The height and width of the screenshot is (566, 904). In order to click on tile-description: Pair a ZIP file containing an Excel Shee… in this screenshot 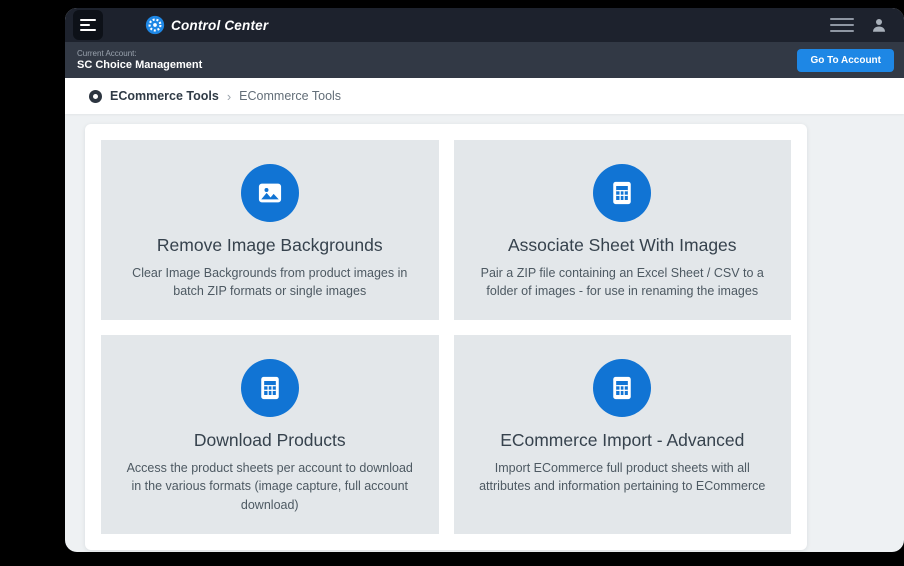, I will do `click(622, 282)`.